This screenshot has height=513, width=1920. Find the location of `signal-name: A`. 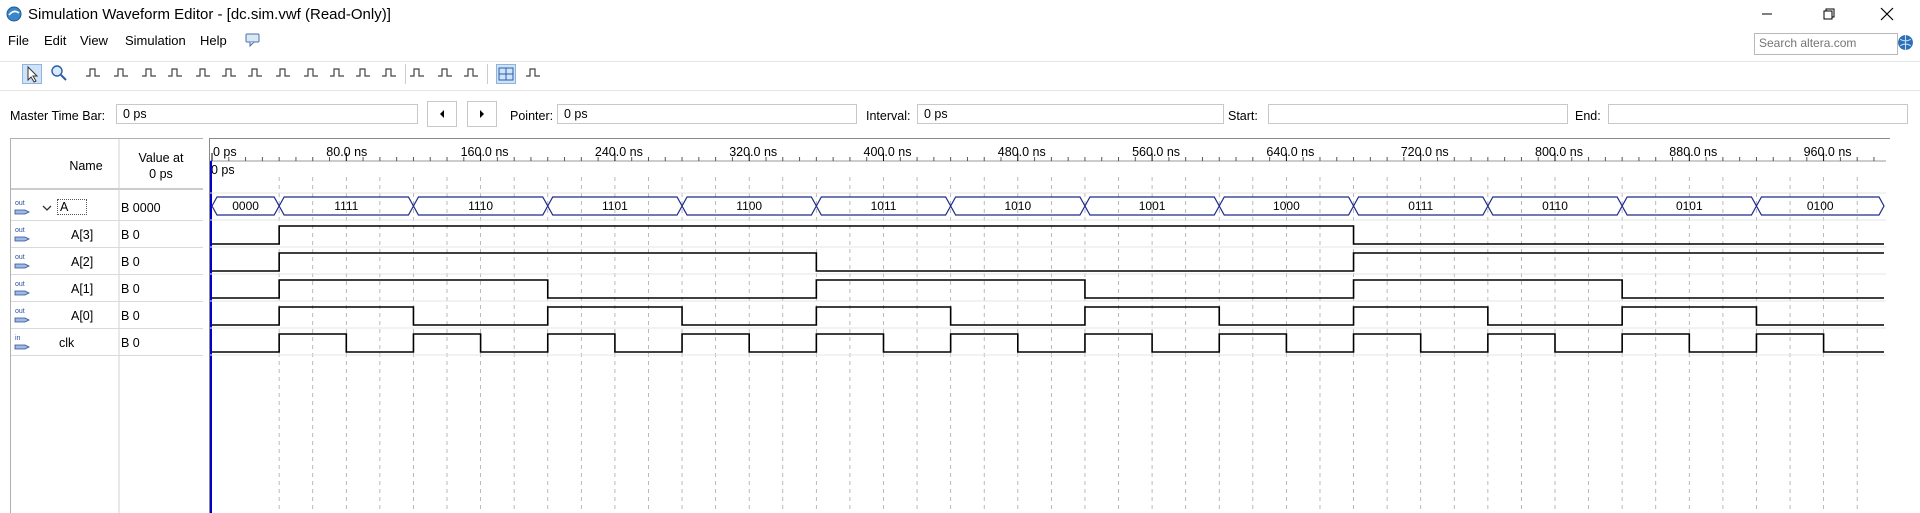

signal-name: A is located at coordinates (72, 207).